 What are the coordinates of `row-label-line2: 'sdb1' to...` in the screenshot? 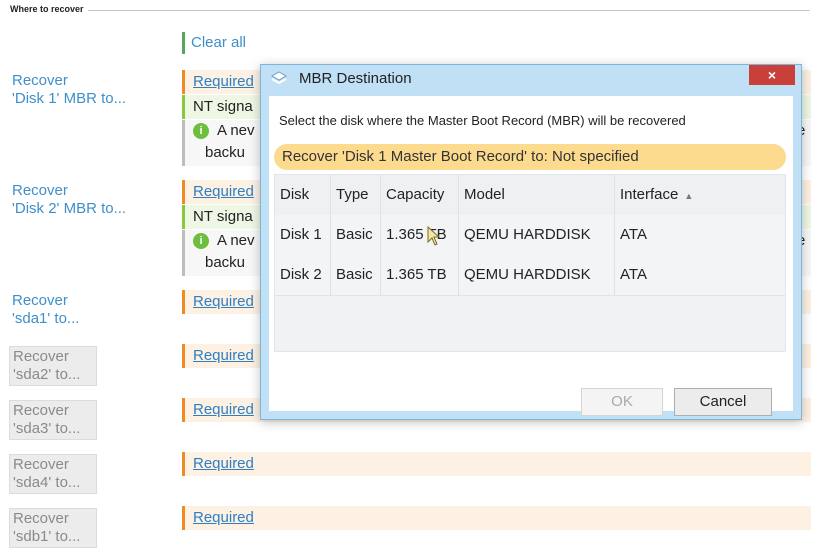 It's located at (47, 536).